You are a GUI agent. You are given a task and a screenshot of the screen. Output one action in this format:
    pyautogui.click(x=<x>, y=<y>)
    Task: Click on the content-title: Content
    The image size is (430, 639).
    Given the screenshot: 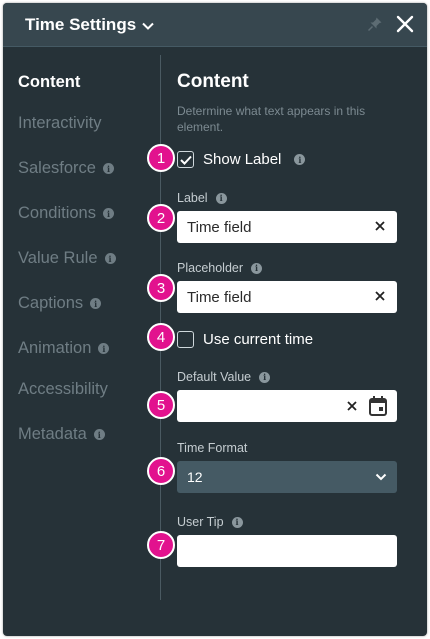 What is the action you would take?
    pyautogui.click(x=213, y=81)
    